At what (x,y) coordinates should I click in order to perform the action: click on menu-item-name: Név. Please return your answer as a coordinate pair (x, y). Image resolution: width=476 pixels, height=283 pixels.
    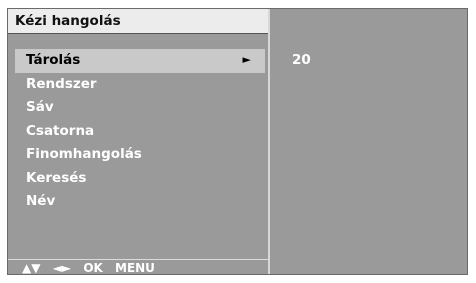
    Looking at the image, I should click on (138, 202).